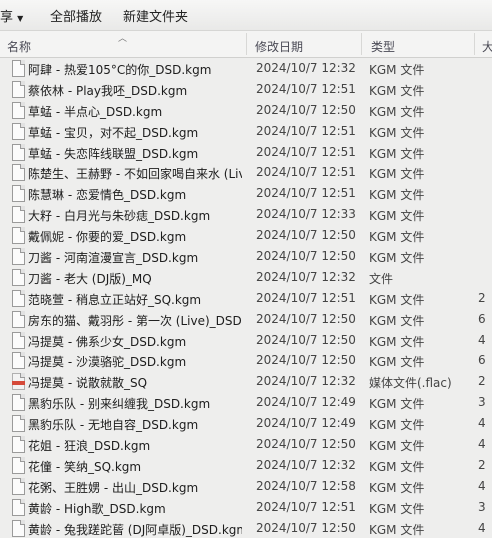 Image resolution: width=492 pixels, height=538 pixels. Describe the element at coordinates (306, 214) in the screenshot. I see `file-date-modified: 2024/10/7 12:33` at that location.